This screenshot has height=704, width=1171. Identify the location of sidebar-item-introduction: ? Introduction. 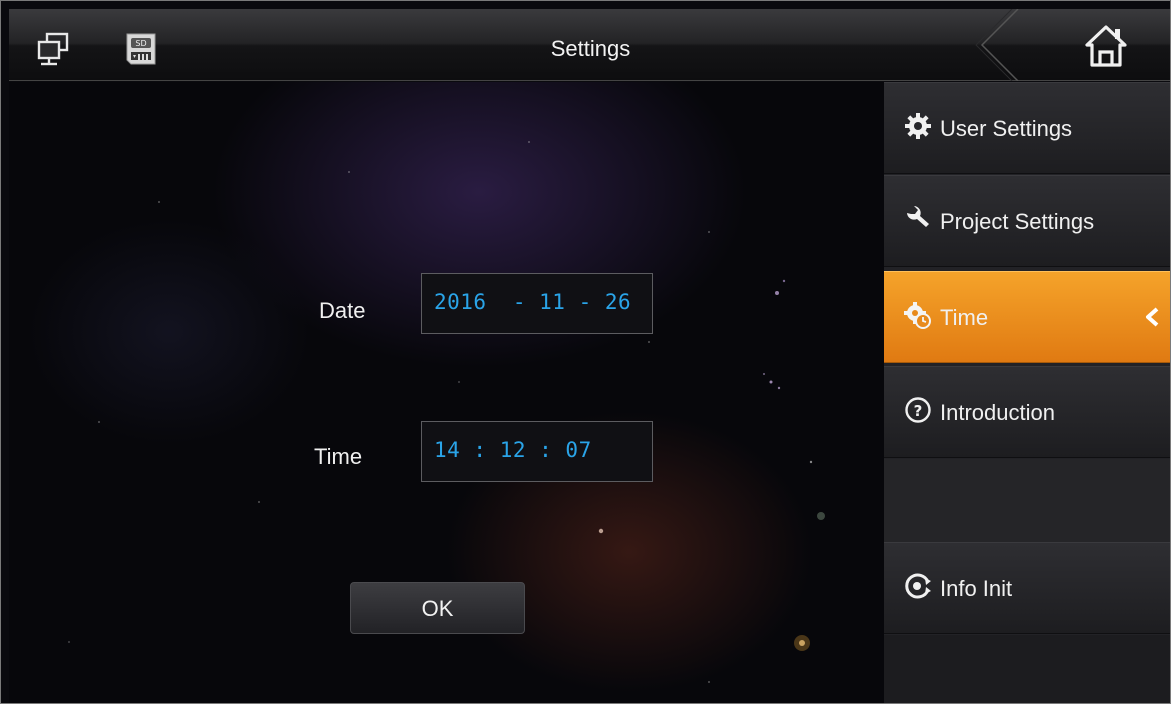
(1027, 412).